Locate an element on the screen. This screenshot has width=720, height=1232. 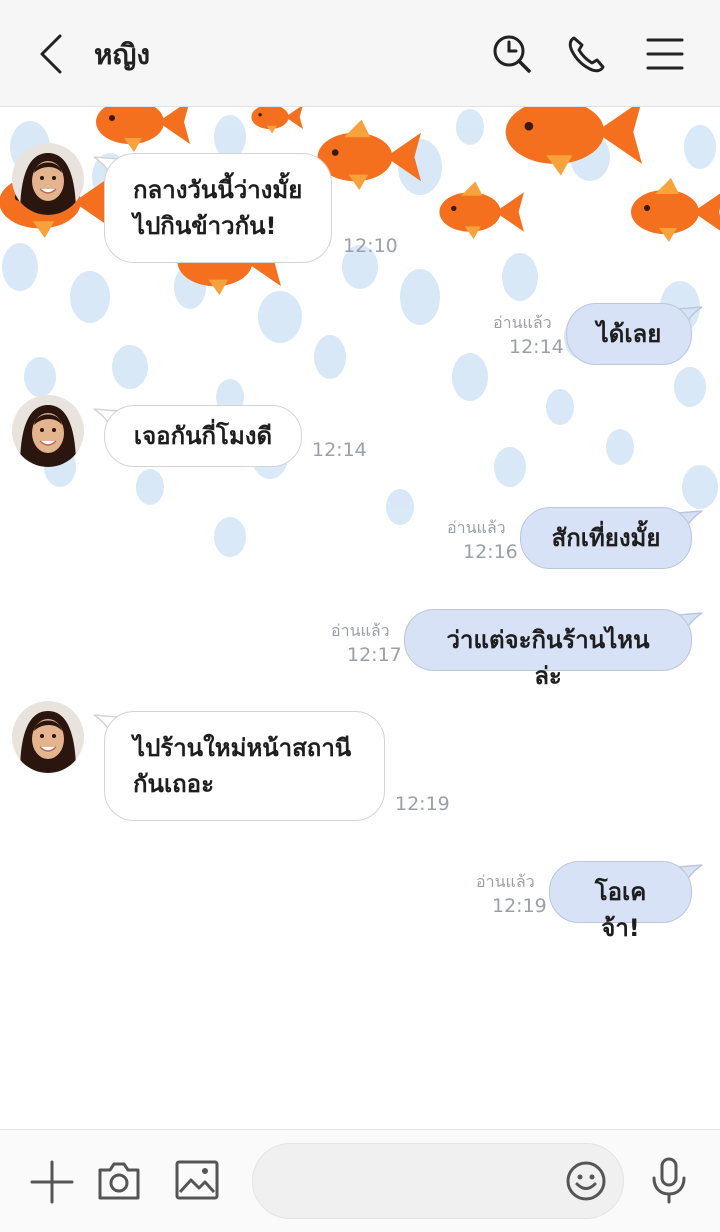
message-text: ไปกินข้าวกัน! is located at coordinates (205, 226).